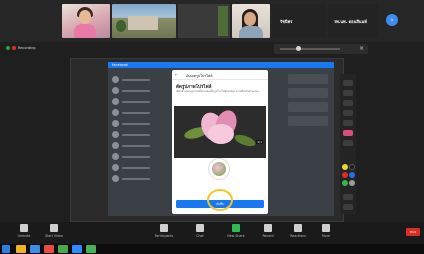 This screenshot has height=254, width=424. Describe the element at coordinates (345, 167) in the screenshot. I see `color-yellow` at that location.